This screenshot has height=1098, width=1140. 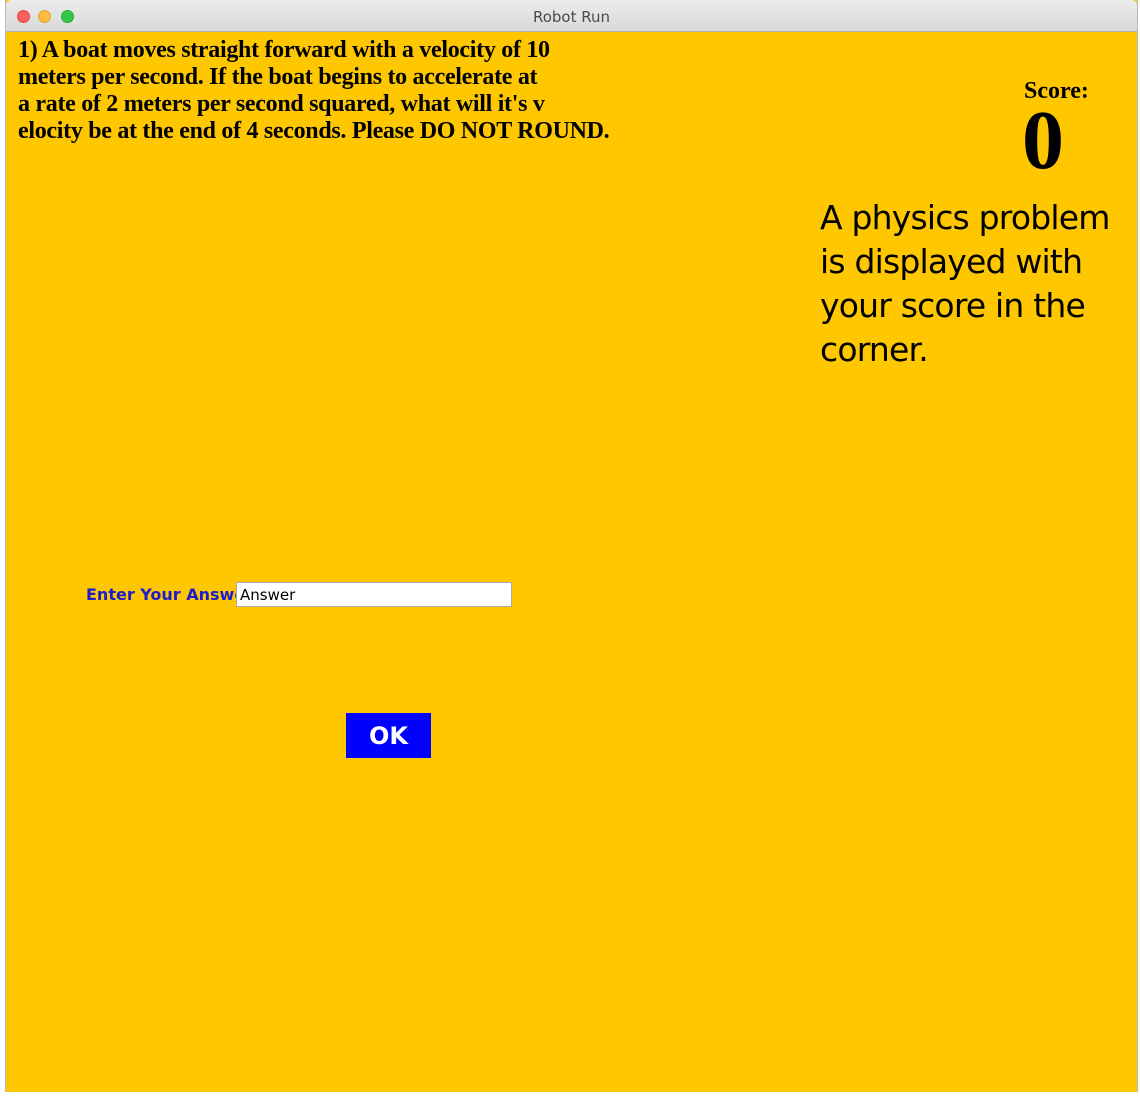 What do you see at coordinates (1043, 140) in the screenshot?
I see `score-value: 0` at bounding box center [1043, 140].